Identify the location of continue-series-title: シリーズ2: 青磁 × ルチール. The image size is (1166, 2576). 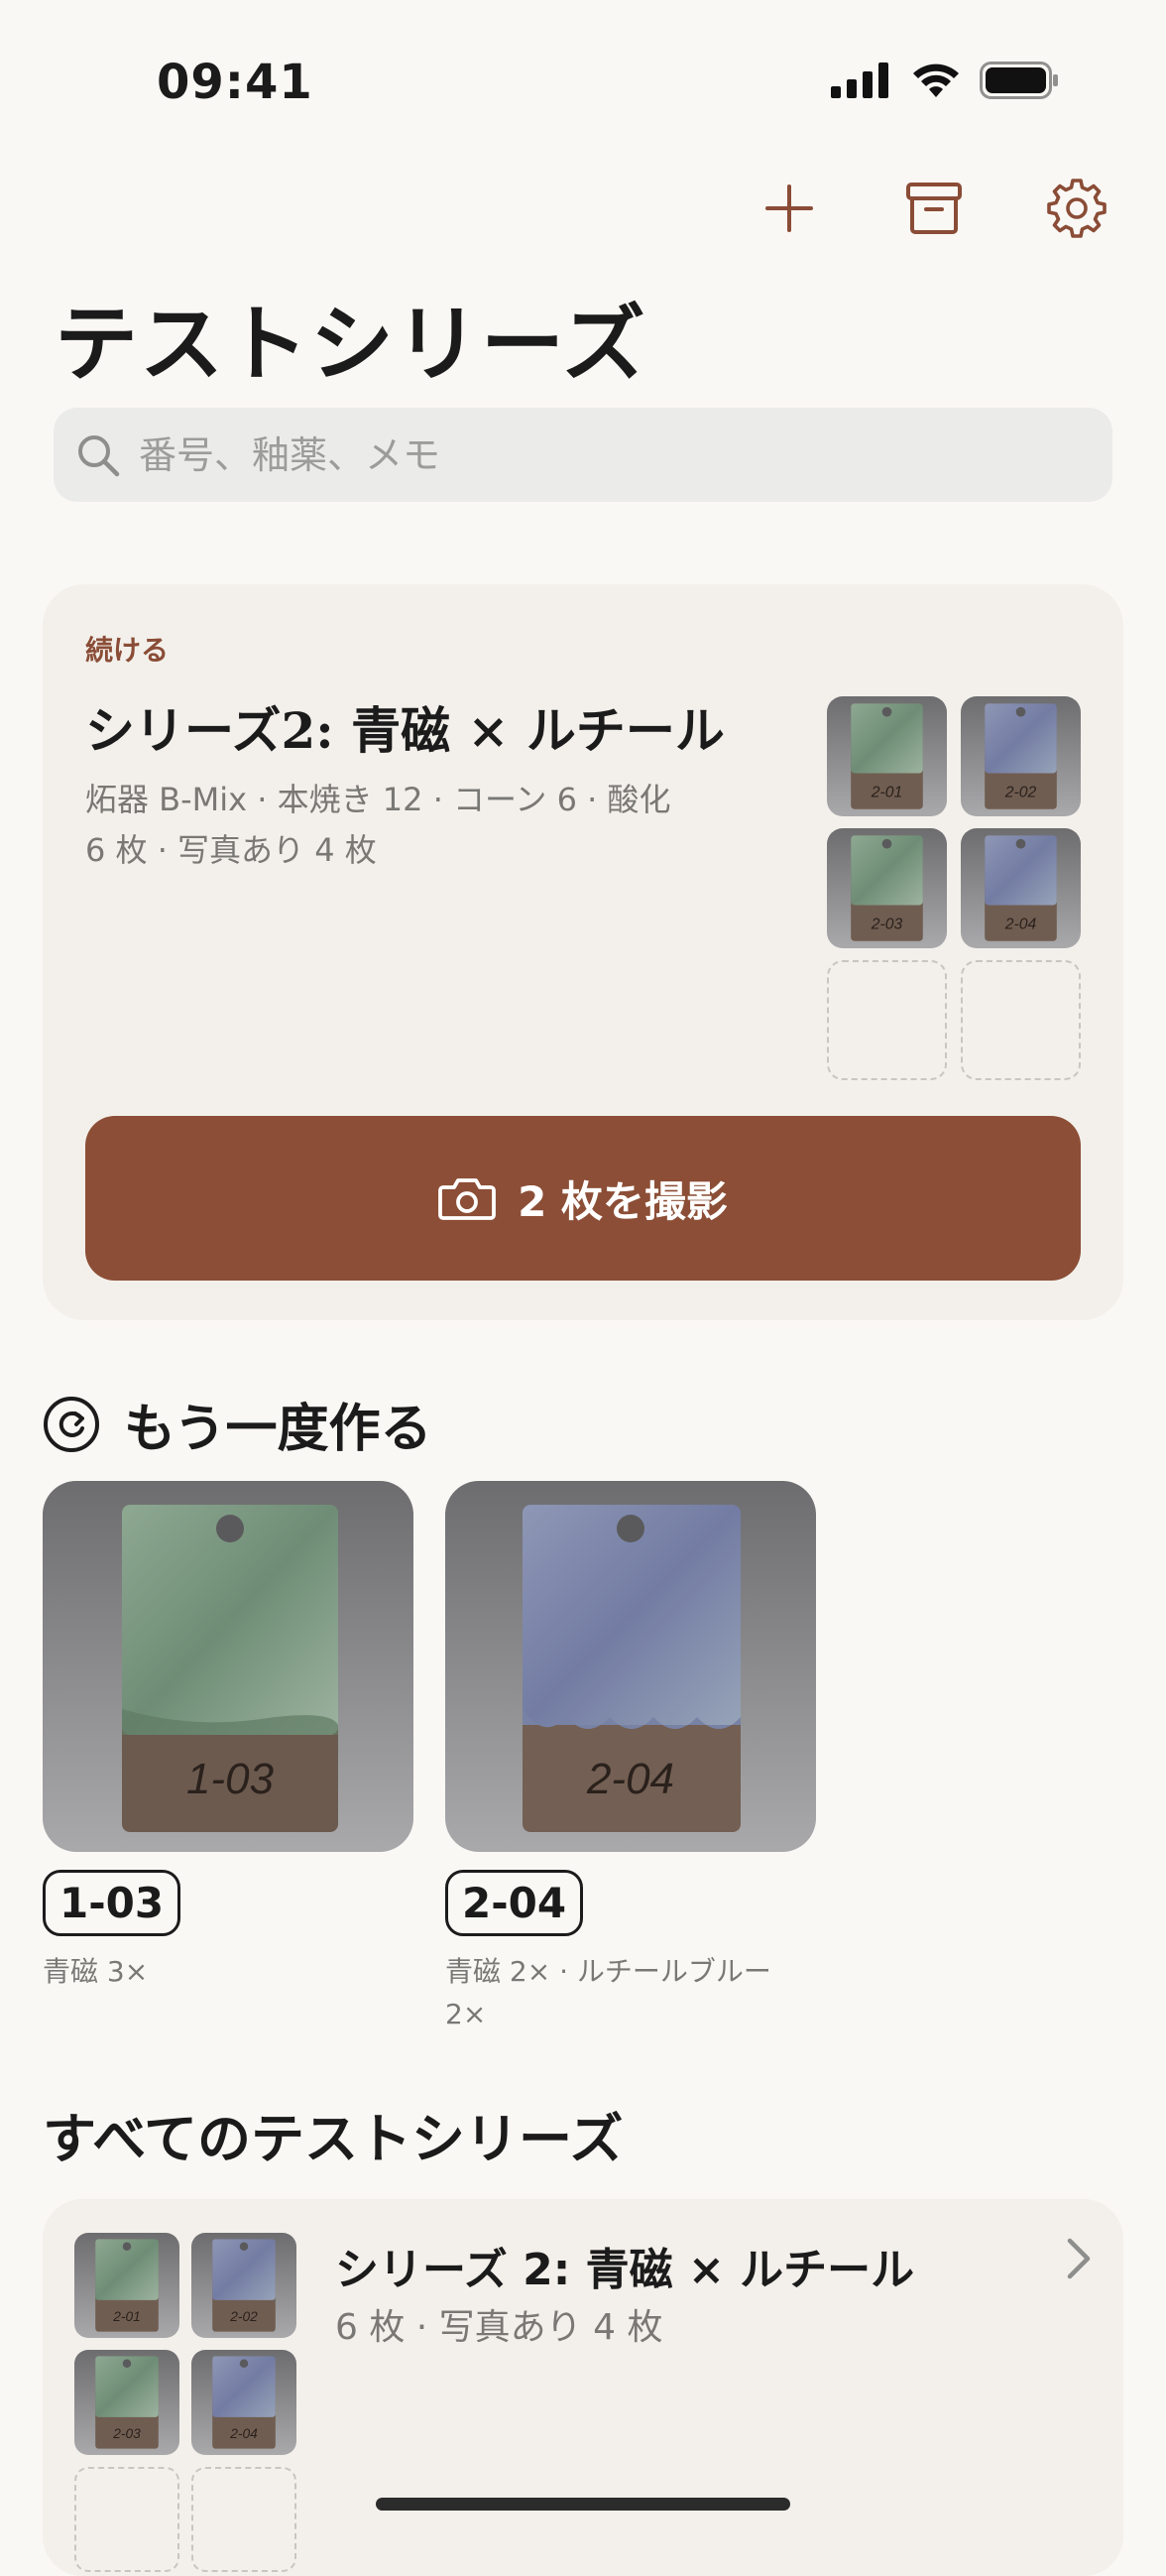
(405, 730).